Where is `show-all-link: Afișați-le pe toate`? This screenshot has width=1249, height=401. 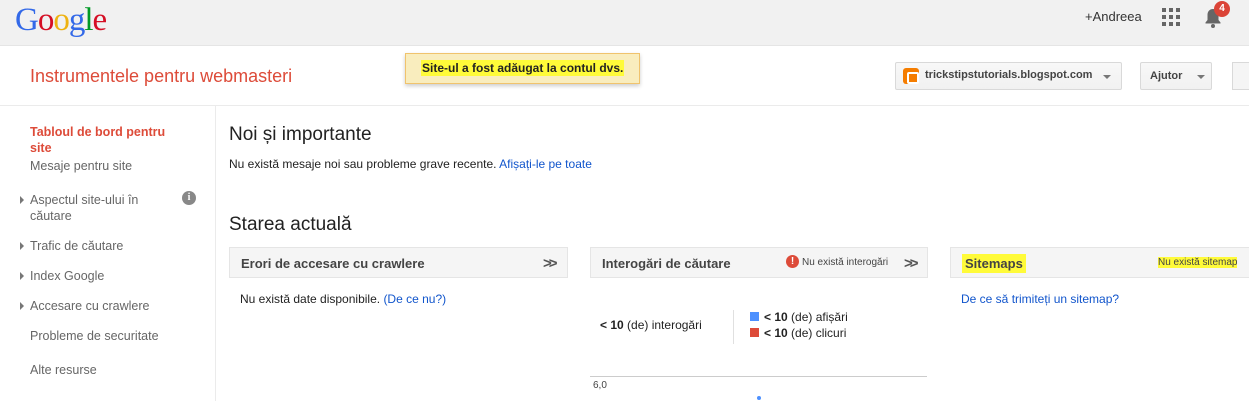 show-all-link: Afișați-le pe toate is located at coordinates (545, 164).